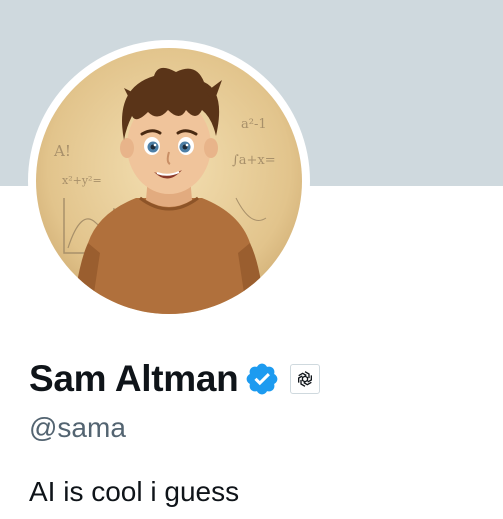  What do you see at coordinates (62, 151) in the screenshot?
I see `chalk-text-1: A!` at bounding box center [62, 151].